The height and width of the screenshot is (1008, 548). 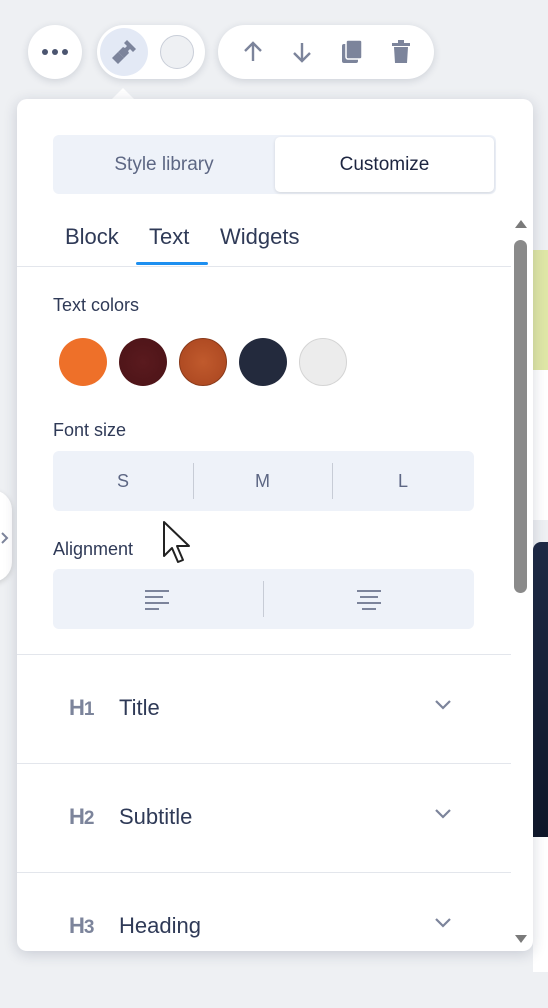 I want to click on style-toolbar, so click(x=151, y=52).